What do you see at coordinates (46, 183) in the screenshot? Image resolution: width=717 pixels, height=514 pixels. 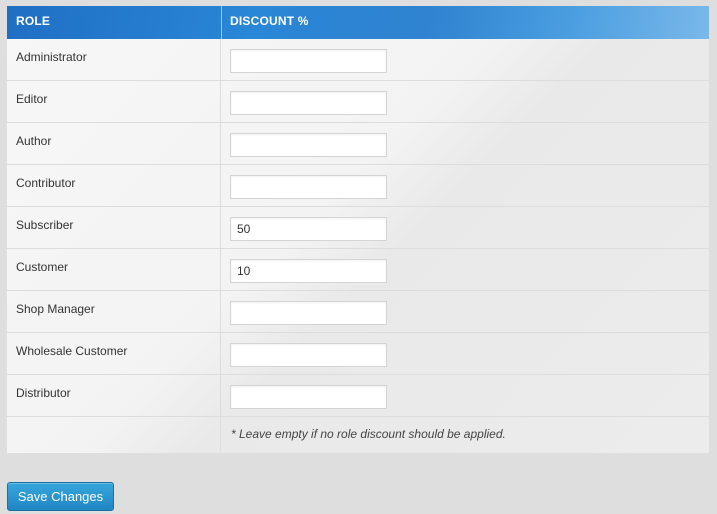 I see `role-label: Contributor` at bounding box center [46, 183].